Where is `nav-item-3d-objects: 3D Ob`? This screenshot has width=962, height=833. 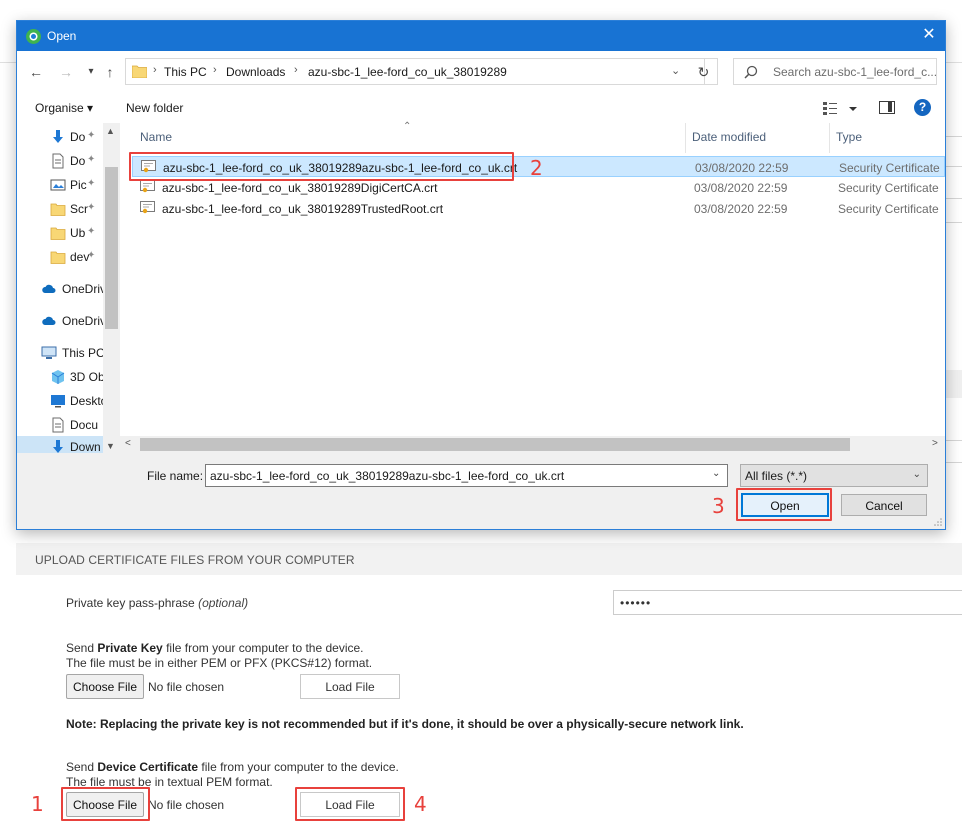 nav-item-3d-objects: 3D Ob is located at coordinates (61, 377).